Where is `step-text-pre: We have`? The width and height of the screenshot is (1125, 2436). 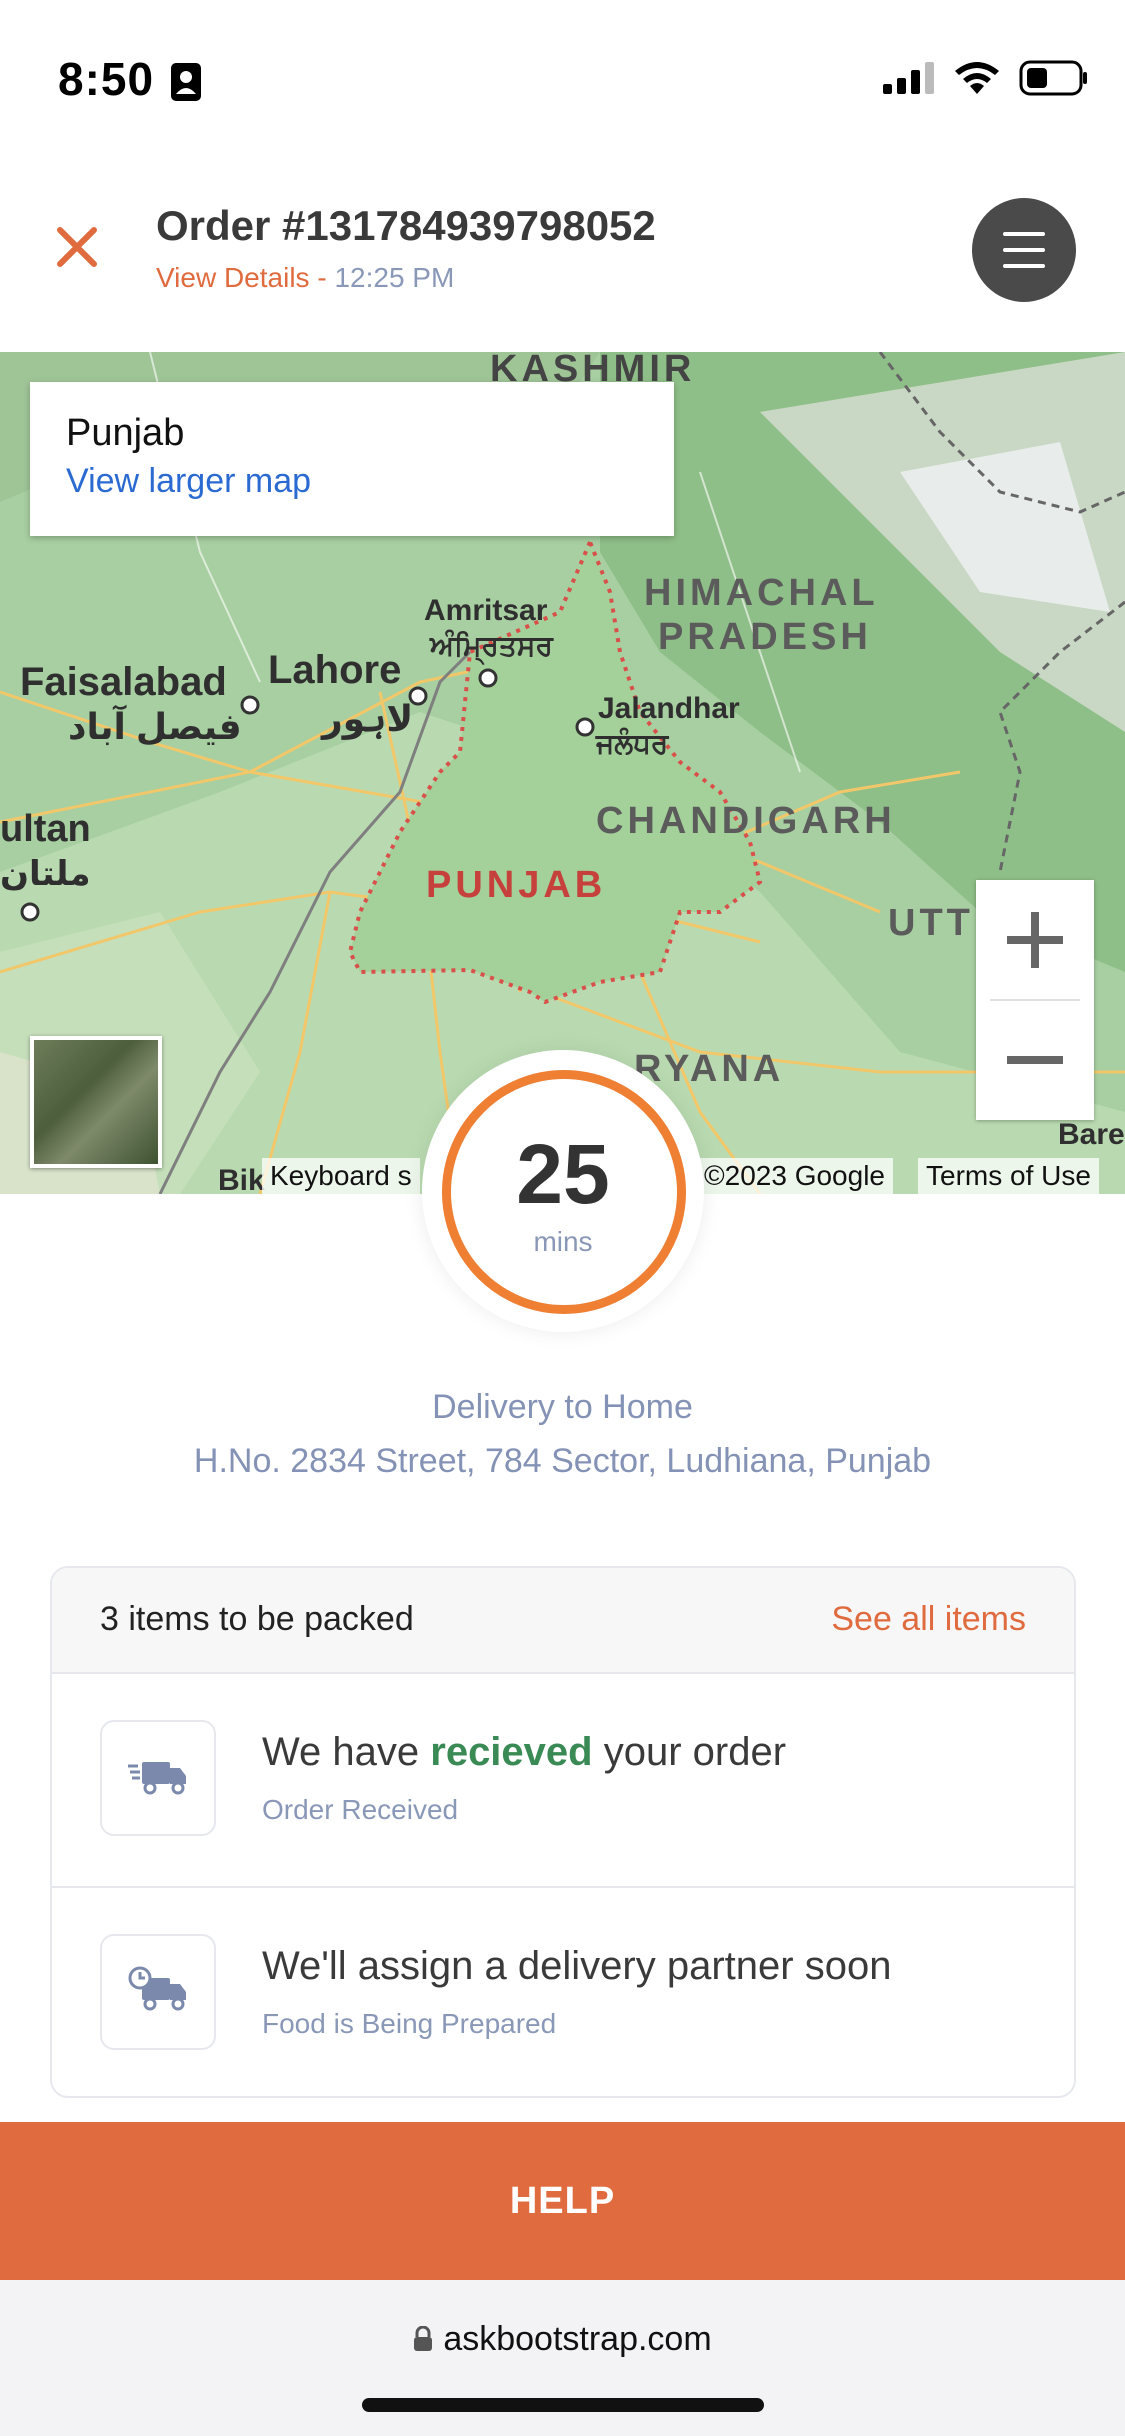
step-text-pre: We have is located at coordinates (346, 1752).